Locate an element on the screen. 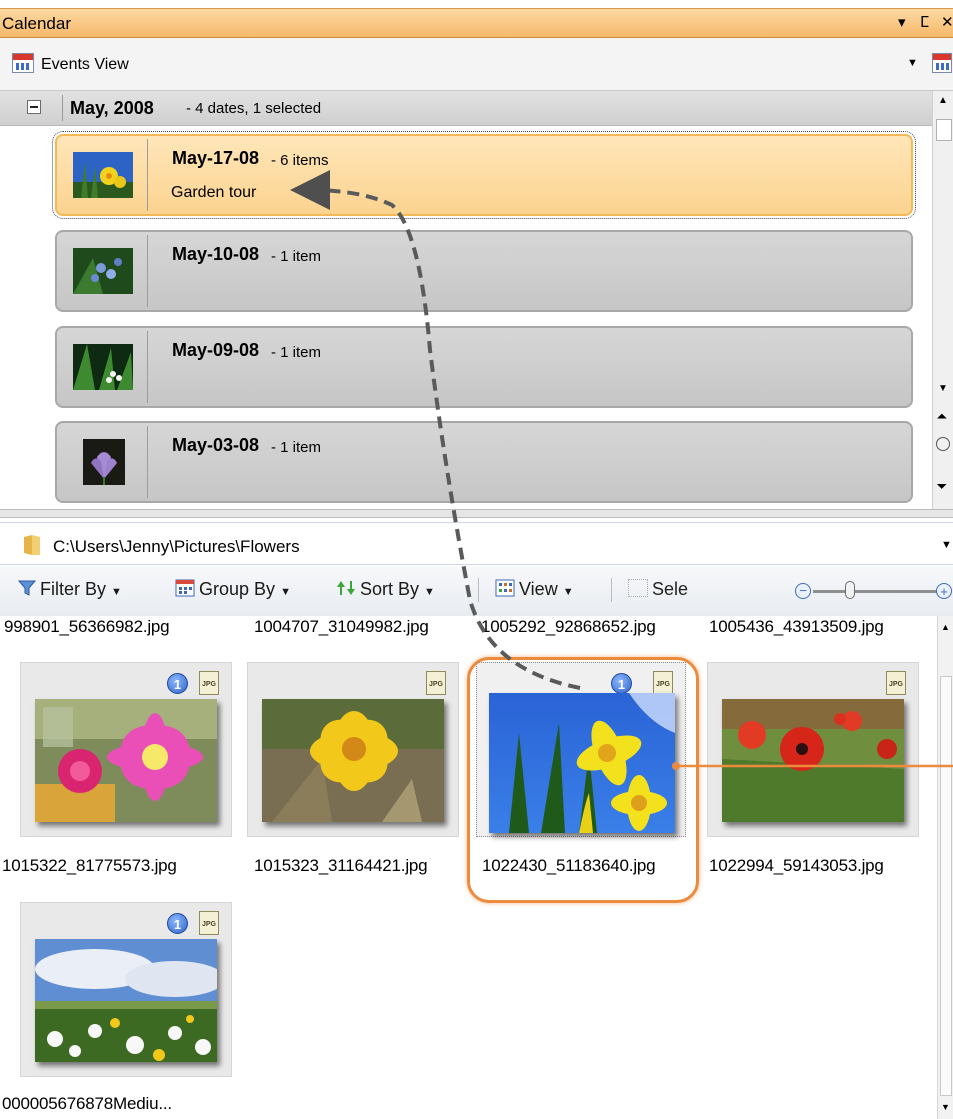  folder-path-bar: C:\Users\Jenny\Pictures\Flowers ▼ is located at coordinates (476, 543).